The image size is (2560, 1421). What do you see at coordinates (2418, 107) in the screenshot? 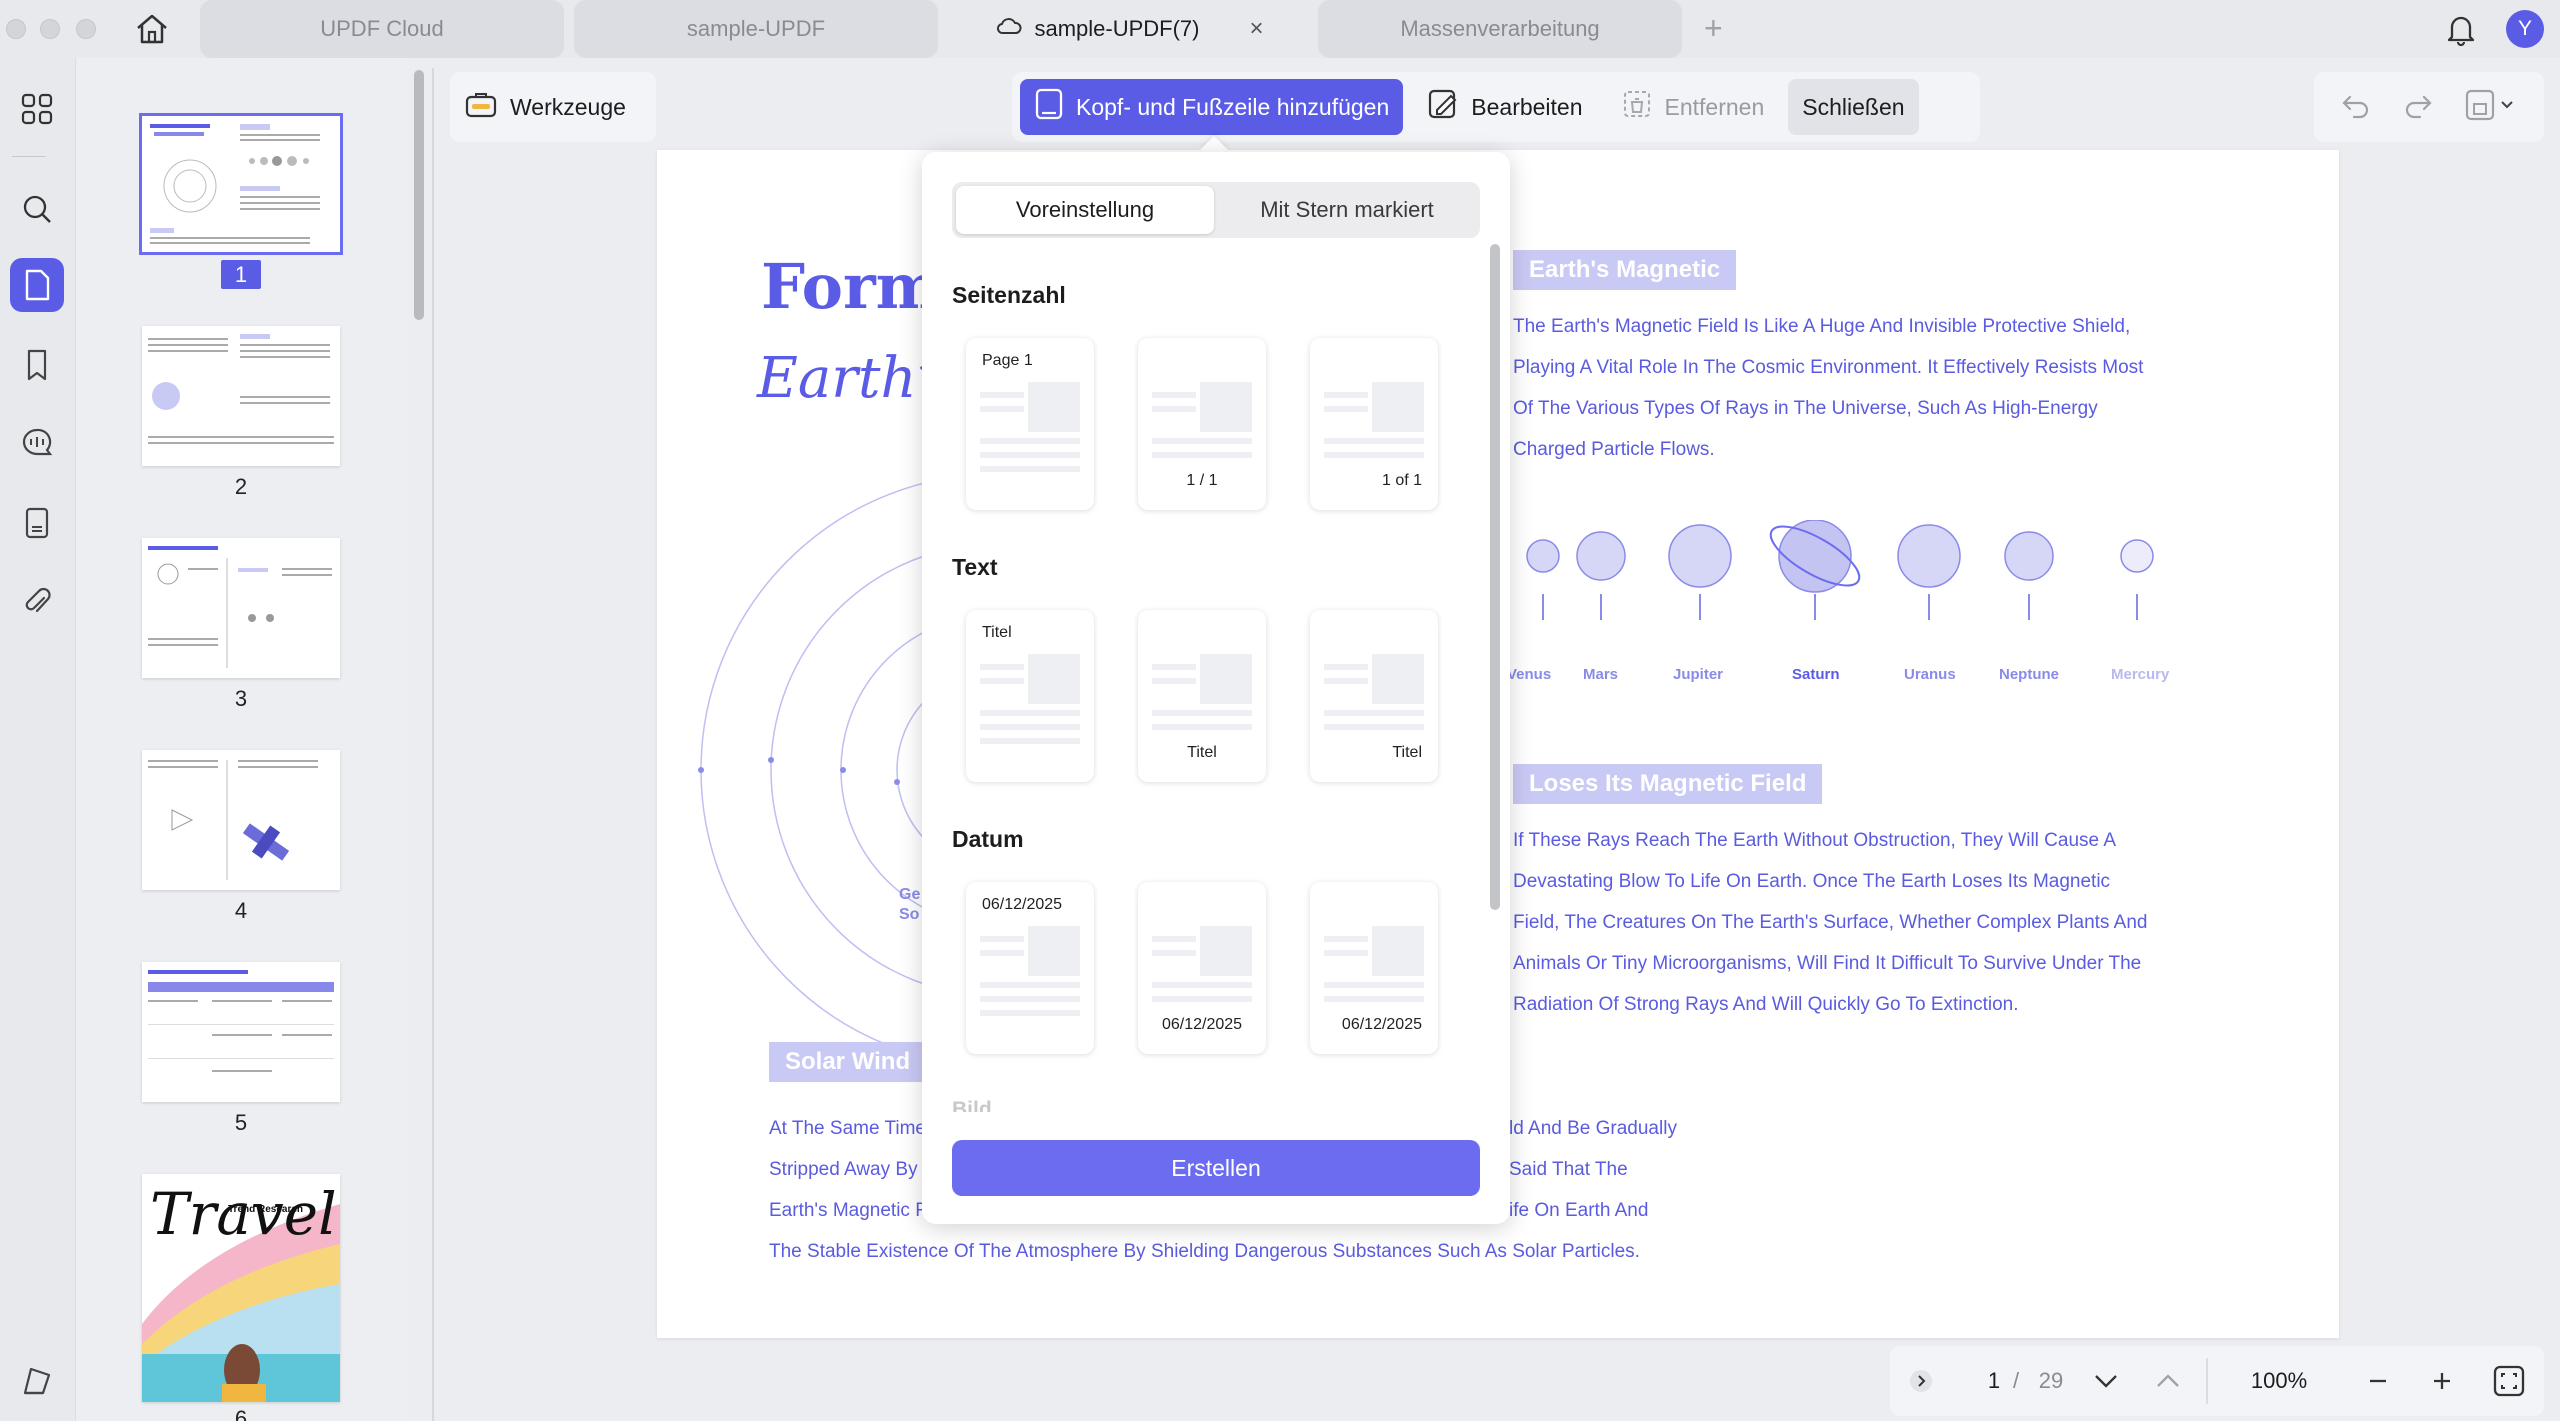
I see `redo-icon` at bounding box center [2418, 107].